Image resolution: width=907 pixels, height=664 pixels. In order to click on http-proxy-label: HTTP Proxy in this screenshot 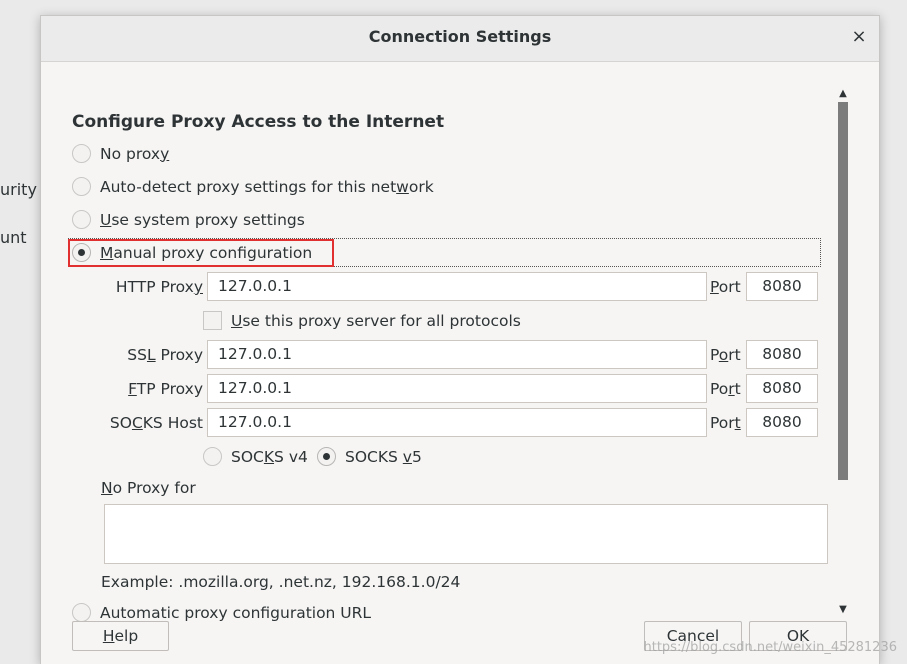, I will do `click(159, 287)`.